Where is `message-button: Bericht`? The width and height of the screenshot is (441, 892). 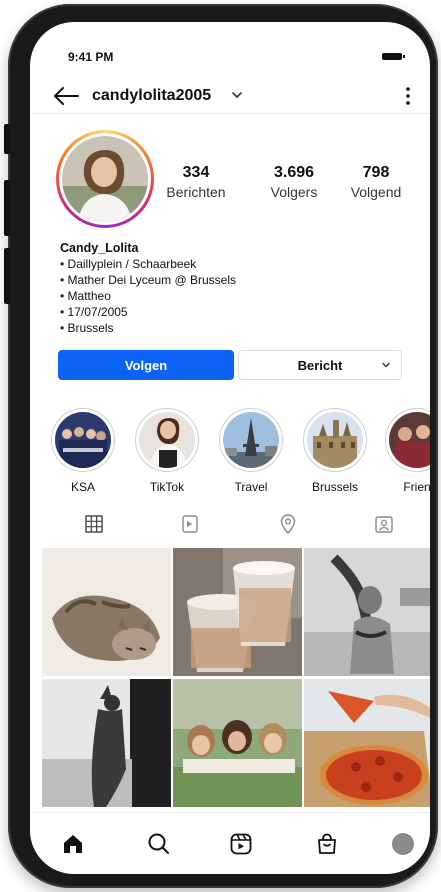 message-button: Bericht is located at coordinates (320, 365).